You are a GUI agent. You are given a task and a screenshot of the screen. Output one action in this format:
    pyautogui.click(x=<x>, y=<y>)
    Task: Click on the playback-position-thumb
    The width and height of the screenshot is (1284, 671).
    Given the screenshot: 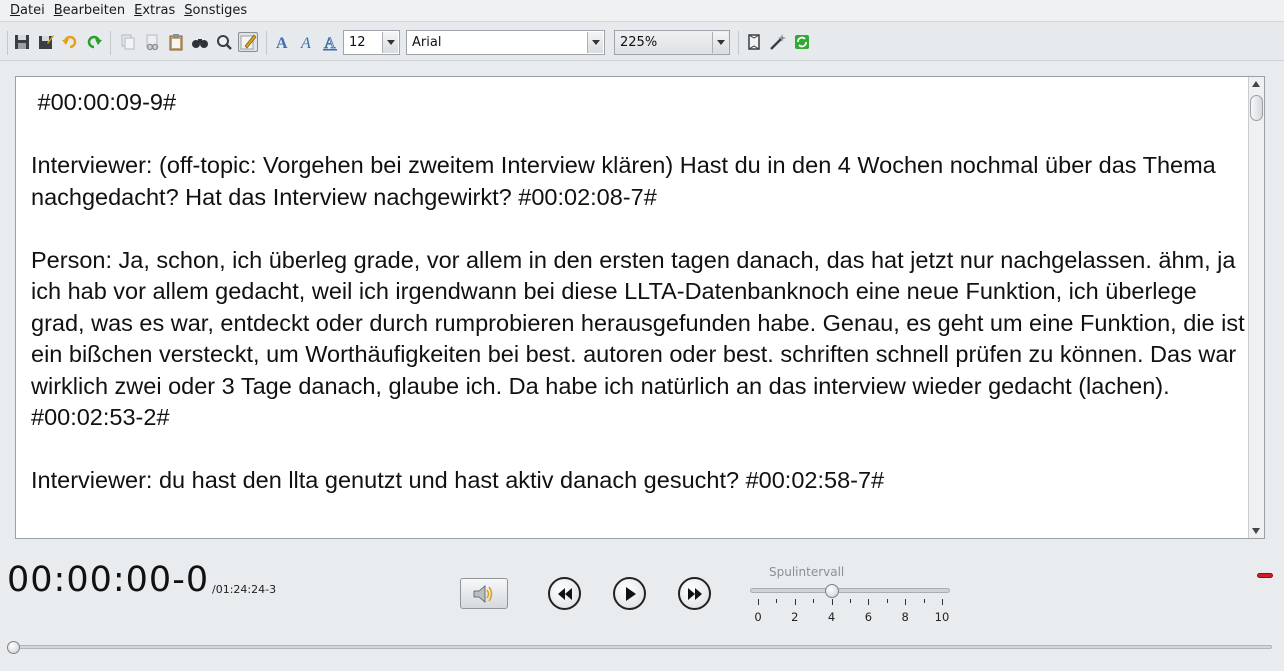 What is the action you would take?
    pyautogui.click(x=13, y=647)
    